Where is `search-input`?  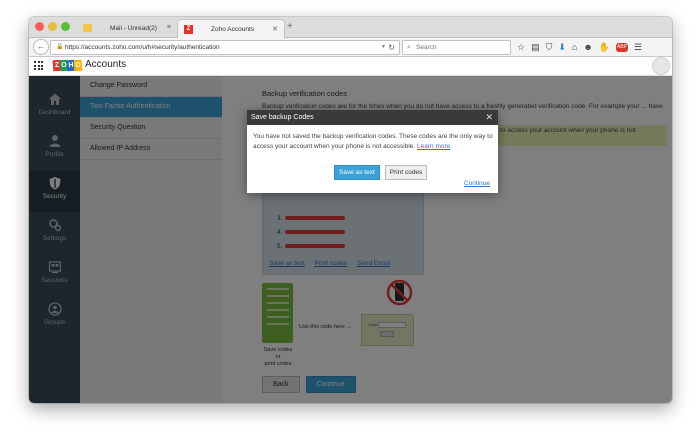 search-input is located at coordinates (460, 47).